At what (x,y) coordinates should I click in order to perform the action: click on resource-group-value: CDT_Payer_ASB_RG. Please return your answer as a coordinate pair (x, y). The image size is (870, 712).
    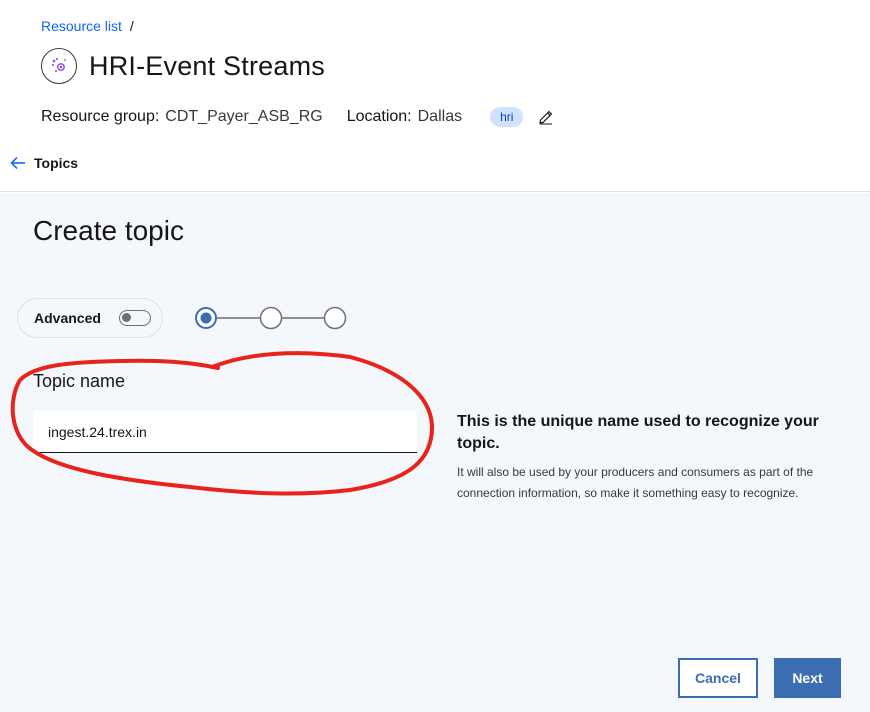
    Looking at the image, I should click on (244, 116).